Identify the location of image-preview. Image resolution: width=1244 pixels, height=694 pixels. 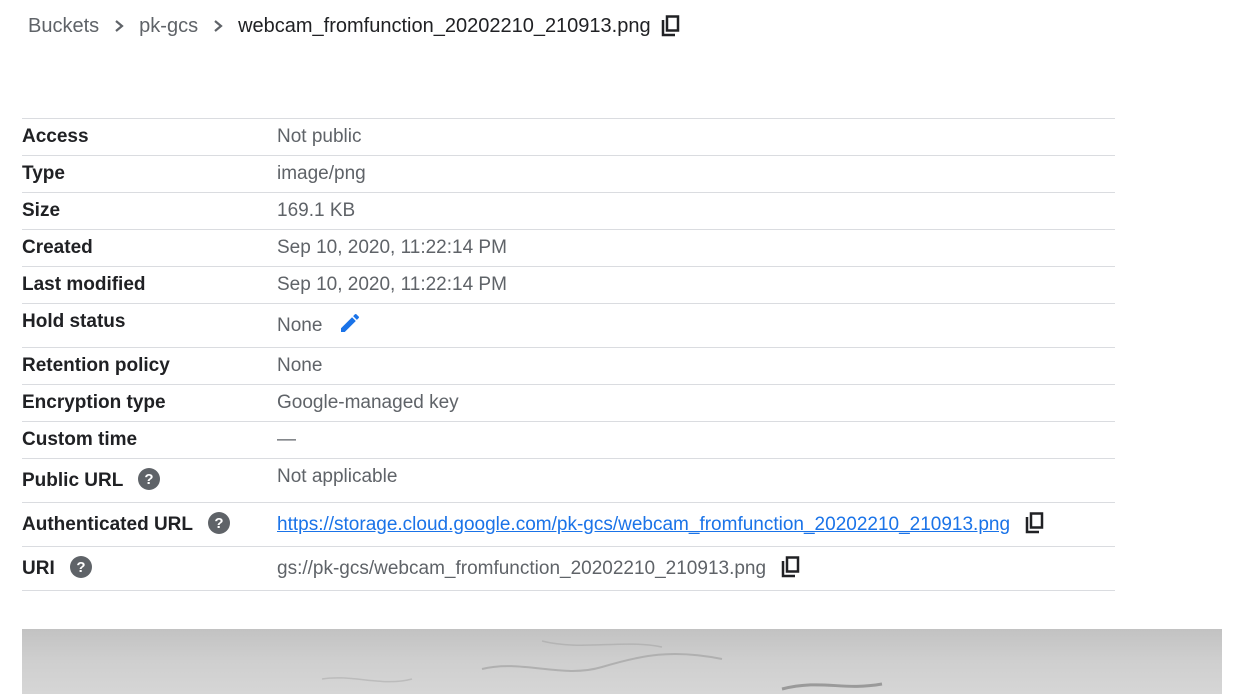
(622, 661).